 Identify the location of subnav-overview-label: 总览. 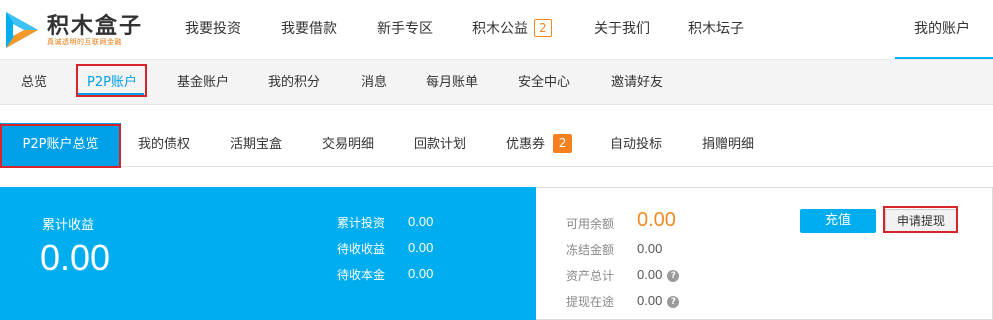
(34, 82).